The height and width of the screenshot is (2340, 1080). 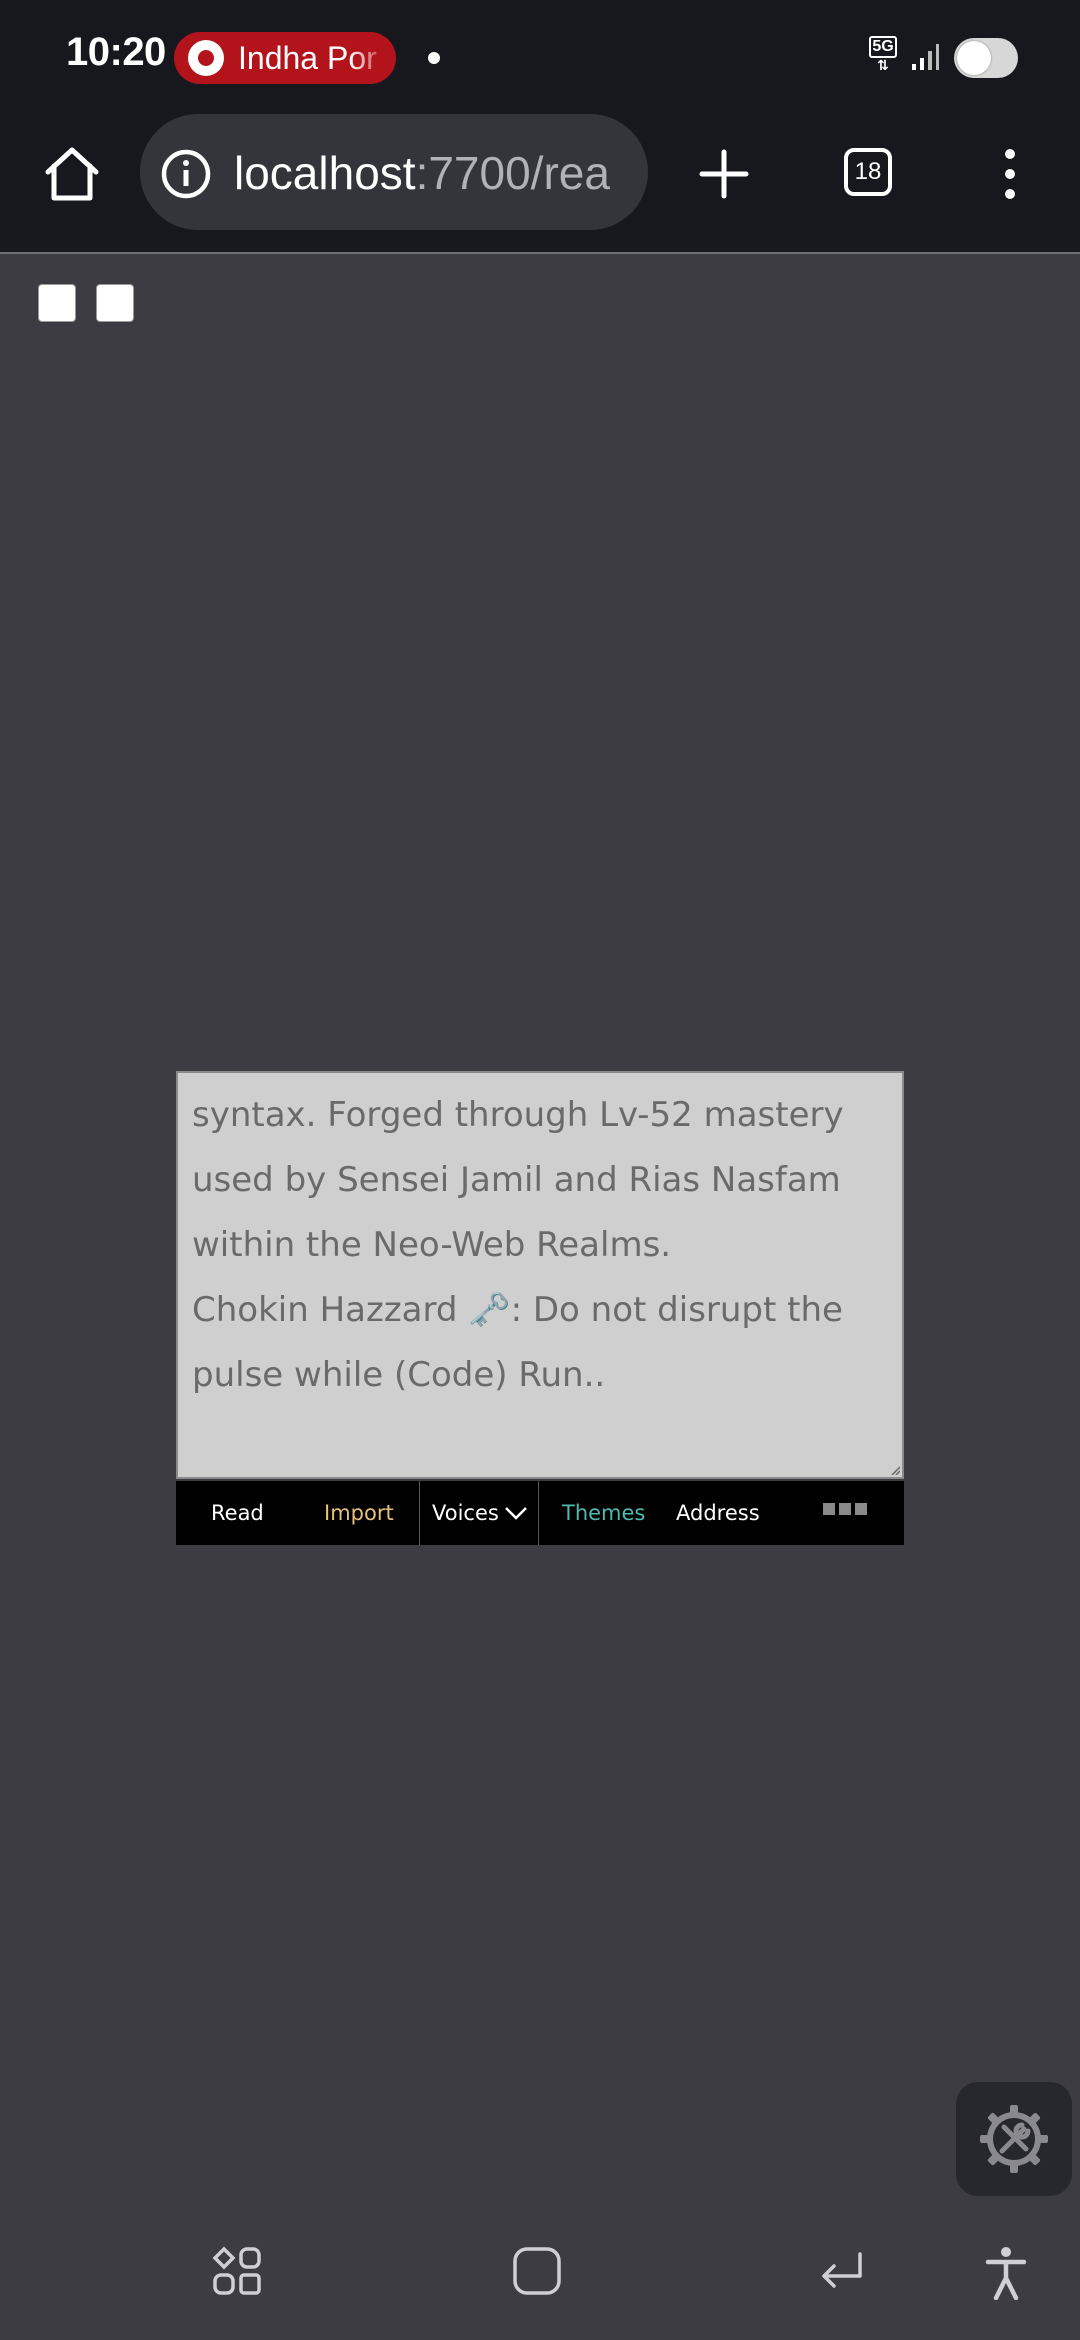 What do you see at coordinates (465, 1513) in the screenshot?
I see `voices-label: Voices` at bounding box center [465, 1513].